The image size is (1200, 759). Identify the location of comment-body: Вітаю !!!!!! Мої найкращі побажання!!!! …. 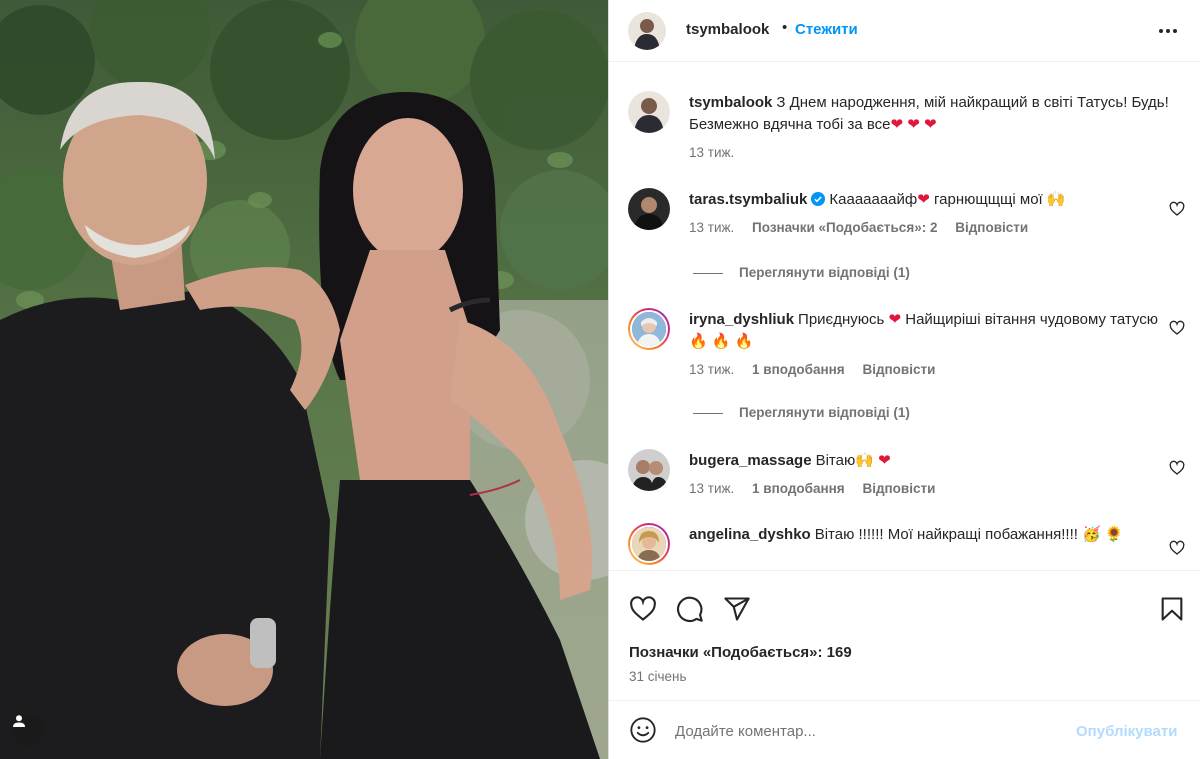
(969, 534).